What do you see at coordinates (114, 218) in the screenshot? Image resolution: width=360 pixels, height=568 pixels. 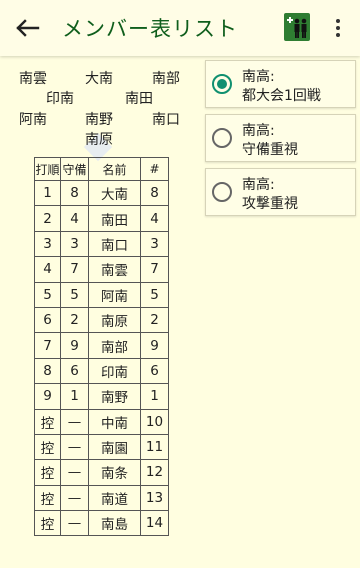 I see `cell-name: 南田` at bounding box center [114, 218].